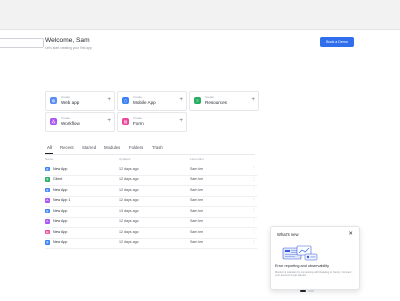  What do you see at coordinates (311, 291) in the screenshot?
I see `pagination-dot` at bounding box center [311, 291].